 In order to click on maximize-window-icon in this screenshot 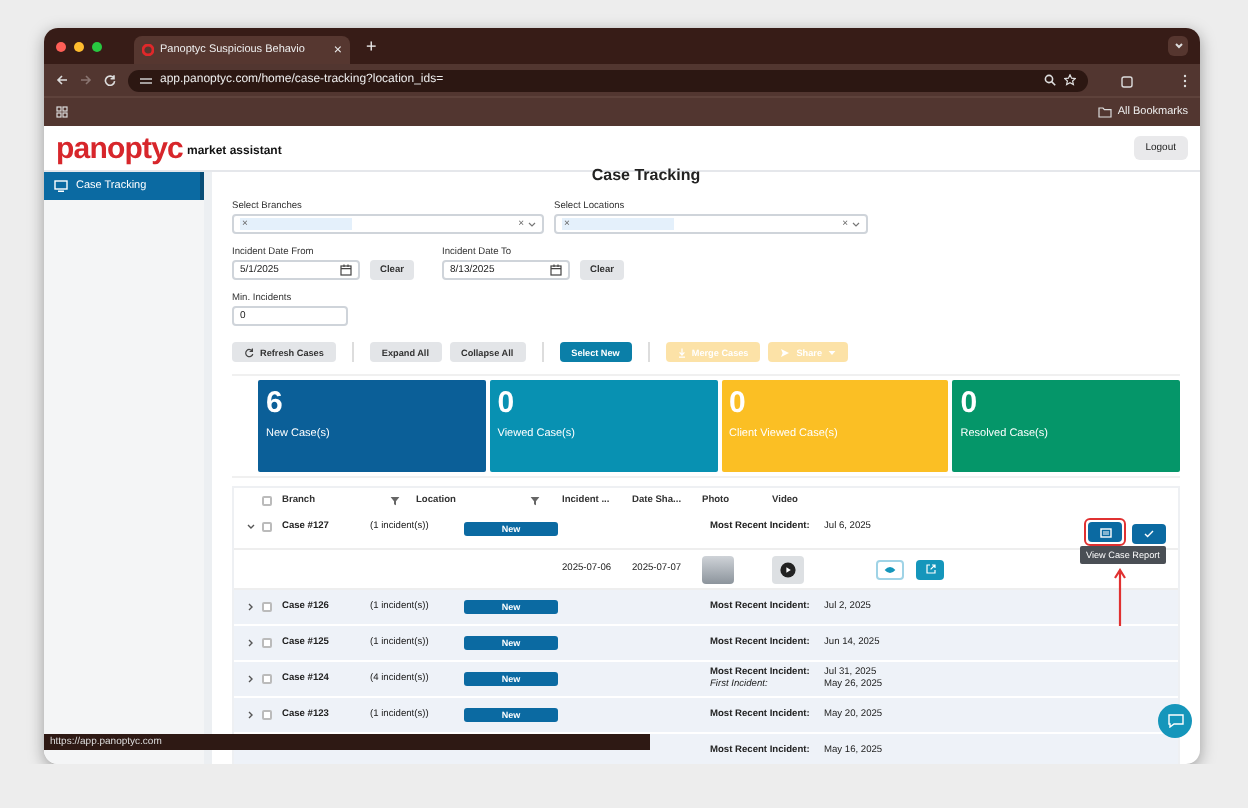, I will do `click(97, 46)`.